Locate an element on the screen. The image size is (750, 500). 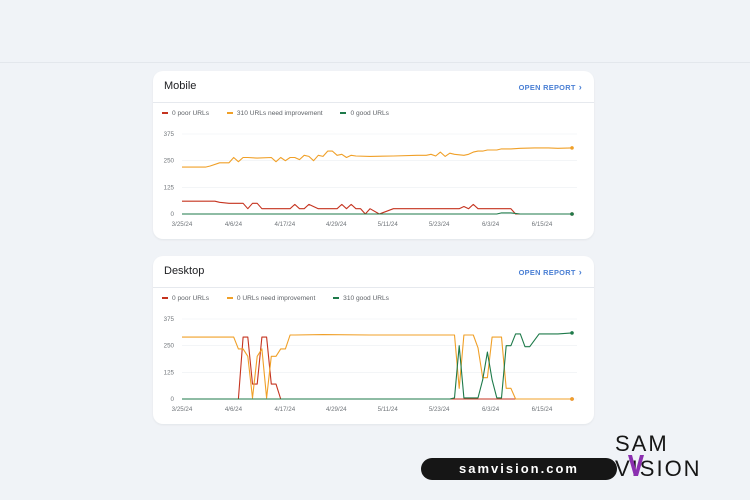
svg-text: VISION is located at coordinates (658, 468).